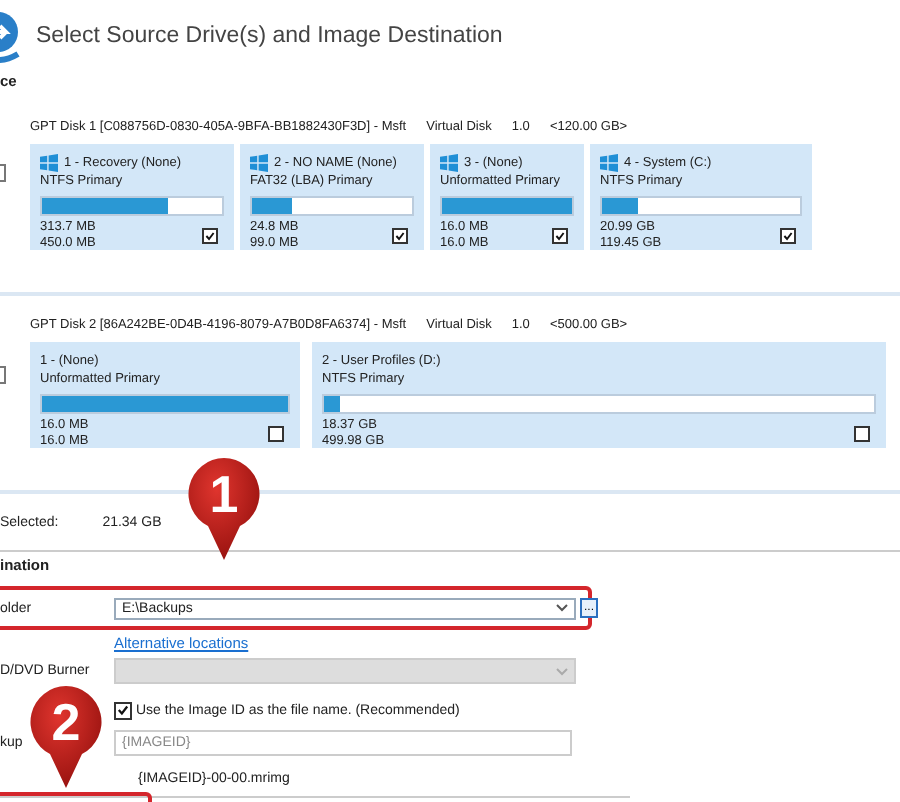  Describe the element at coordinates (224, 508) in the screenshot. I see `step-marker: 1` at that location.